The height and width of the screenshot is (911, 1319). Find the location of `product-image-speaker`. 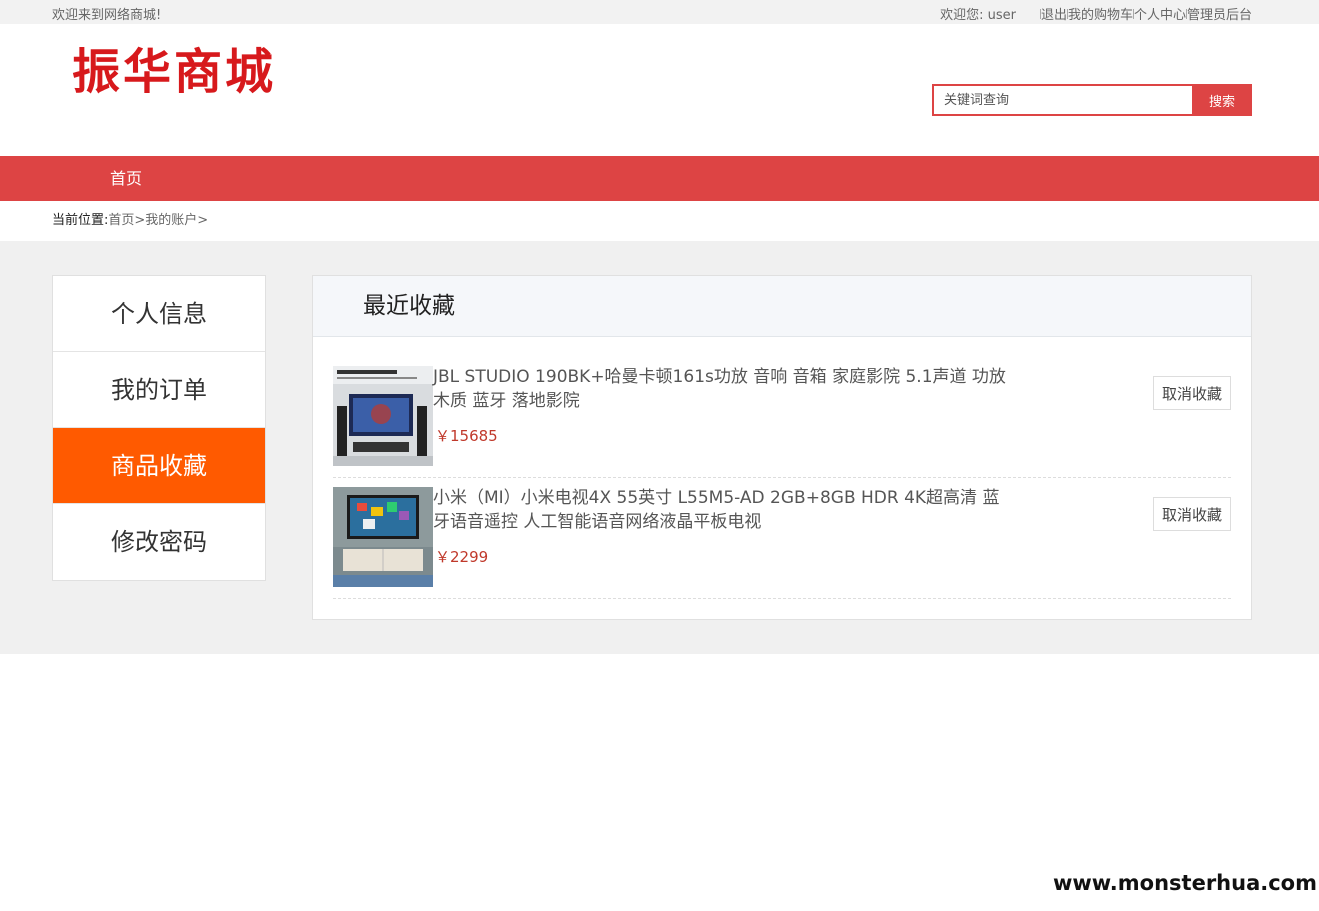

product-image-speaker is located at coordinates (383, 416).